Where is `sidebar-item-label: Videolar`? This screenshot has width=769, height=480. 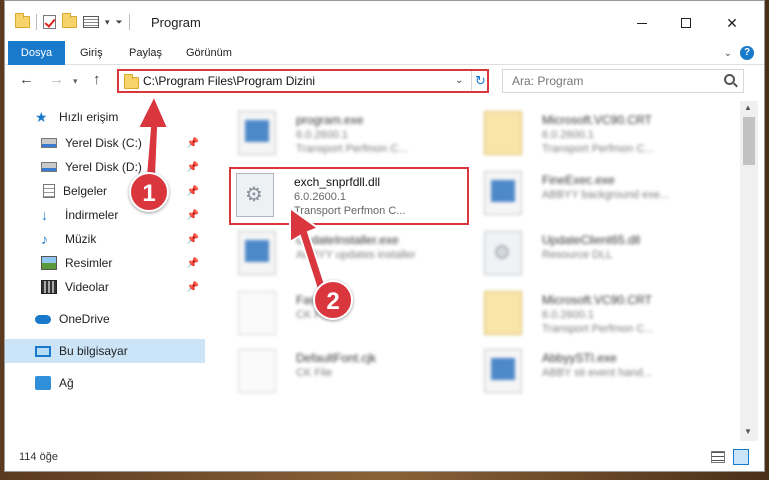
sidebar-item-label: Videolar is located at coordinates (87, 287).